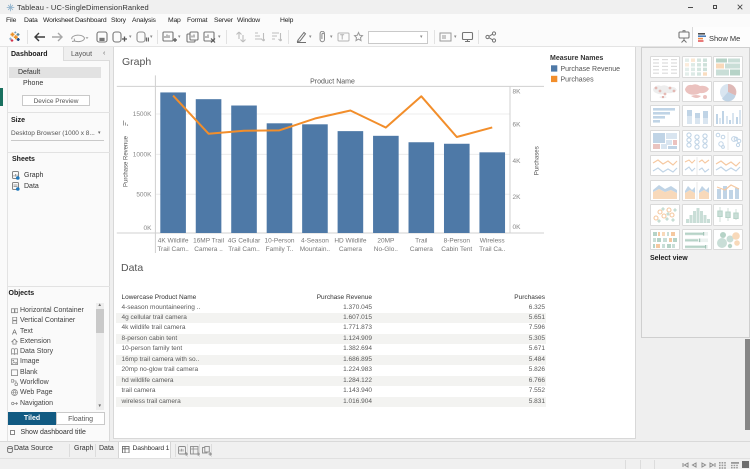 The image size is (750, 469). I want to click on svg-text: T, so click(342, 38).